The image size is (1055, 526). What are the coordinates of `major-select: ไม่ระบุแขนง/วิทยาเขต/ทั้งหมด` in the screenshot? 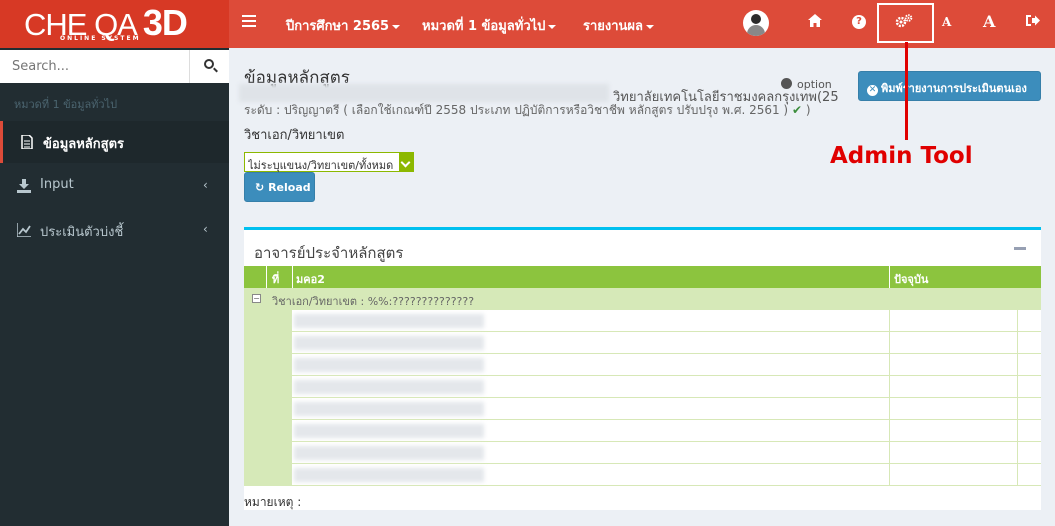 It's located at (329, 162).